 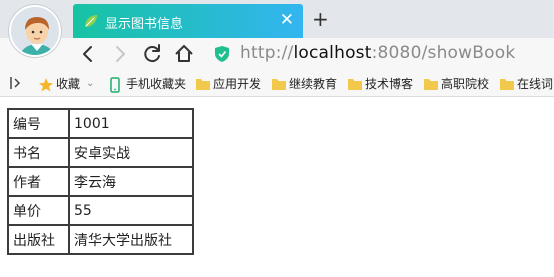 What do you see at coordinates (144, 24) in the screenshot?
I see `tab-title: 显示图书信息` at bounding box center [144, 24].